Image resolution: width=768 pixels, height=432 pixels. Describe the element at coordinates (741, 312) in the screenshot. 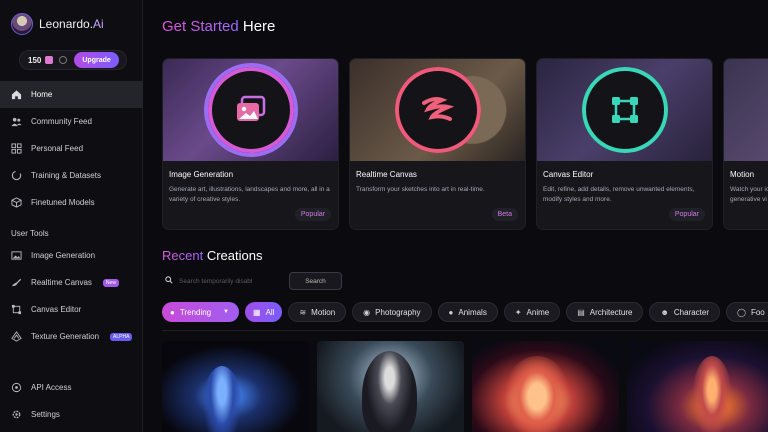

I see `food-icon: ◯` at that location.